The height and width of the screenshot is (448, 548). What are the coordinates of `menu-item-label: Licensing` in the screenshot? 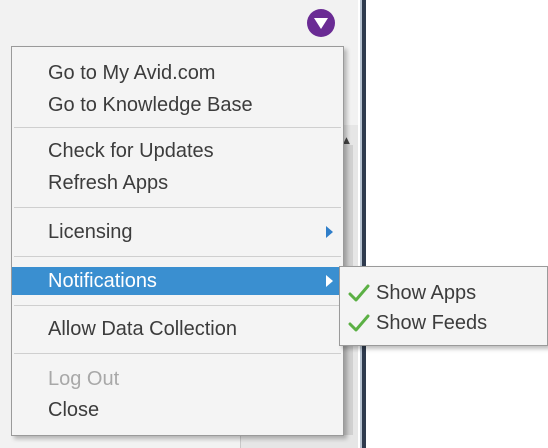 It's located at (90, 232).